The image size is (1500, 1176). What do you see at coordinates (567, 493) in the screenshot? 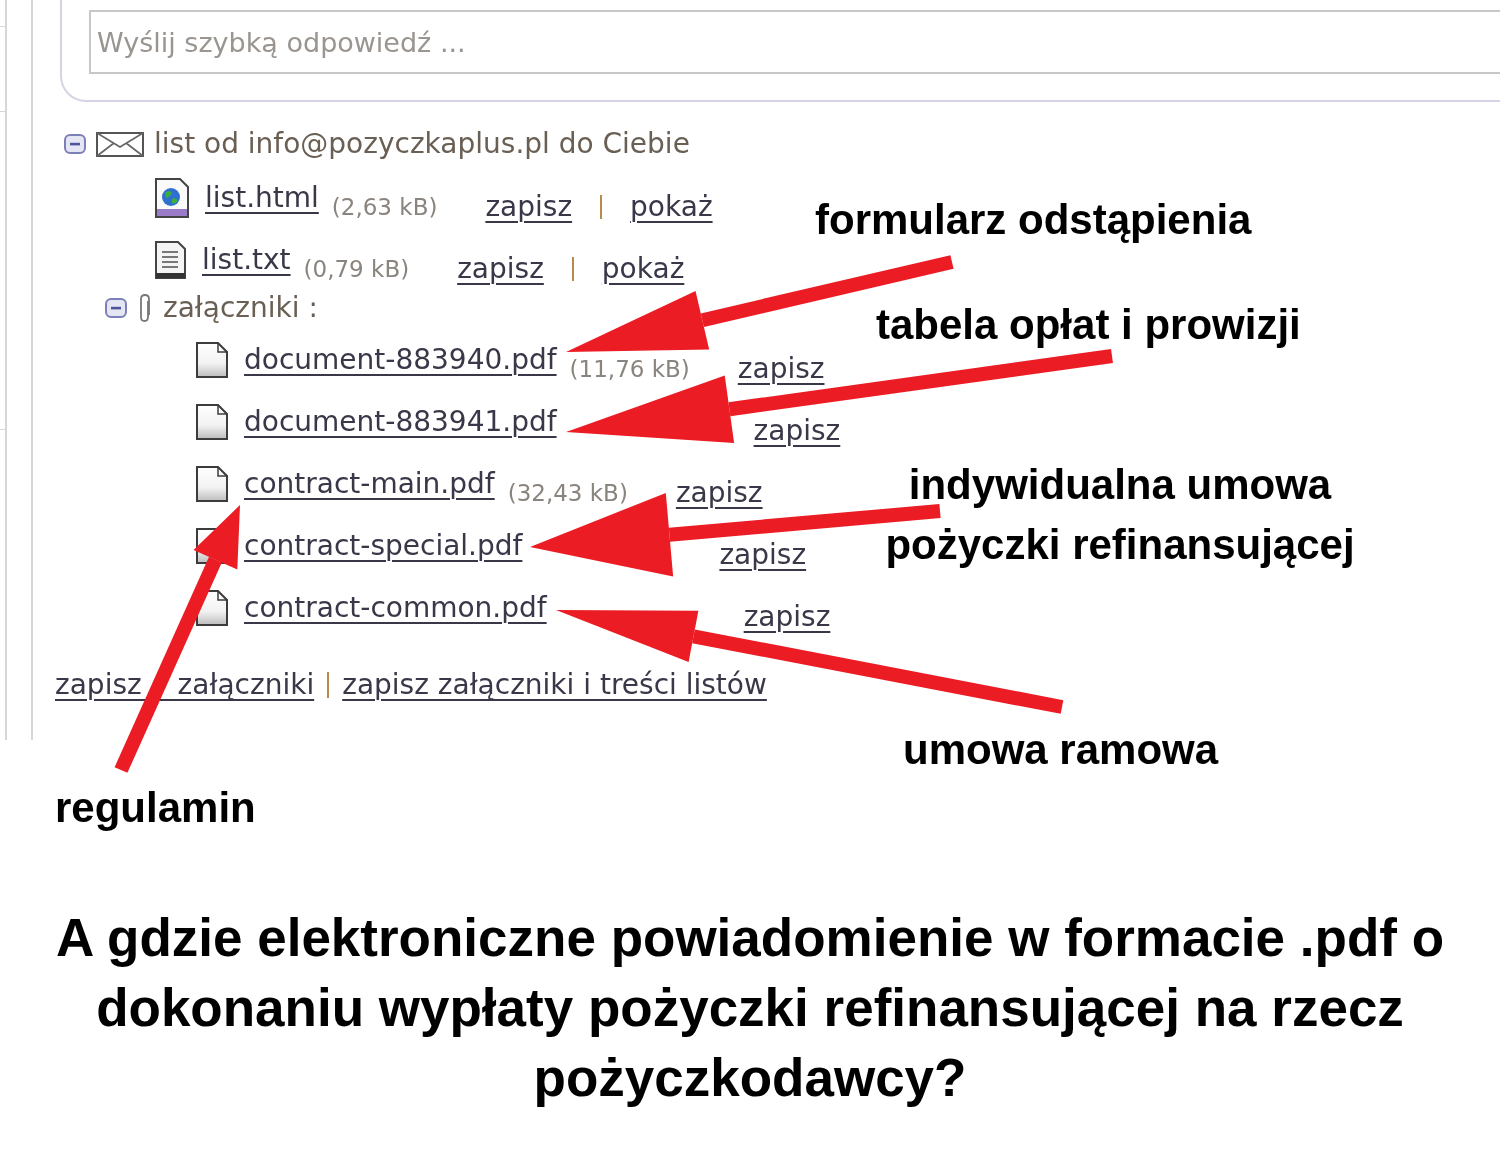
I see `file-size: (32,43 kB)` at bounding box center [567, 493].